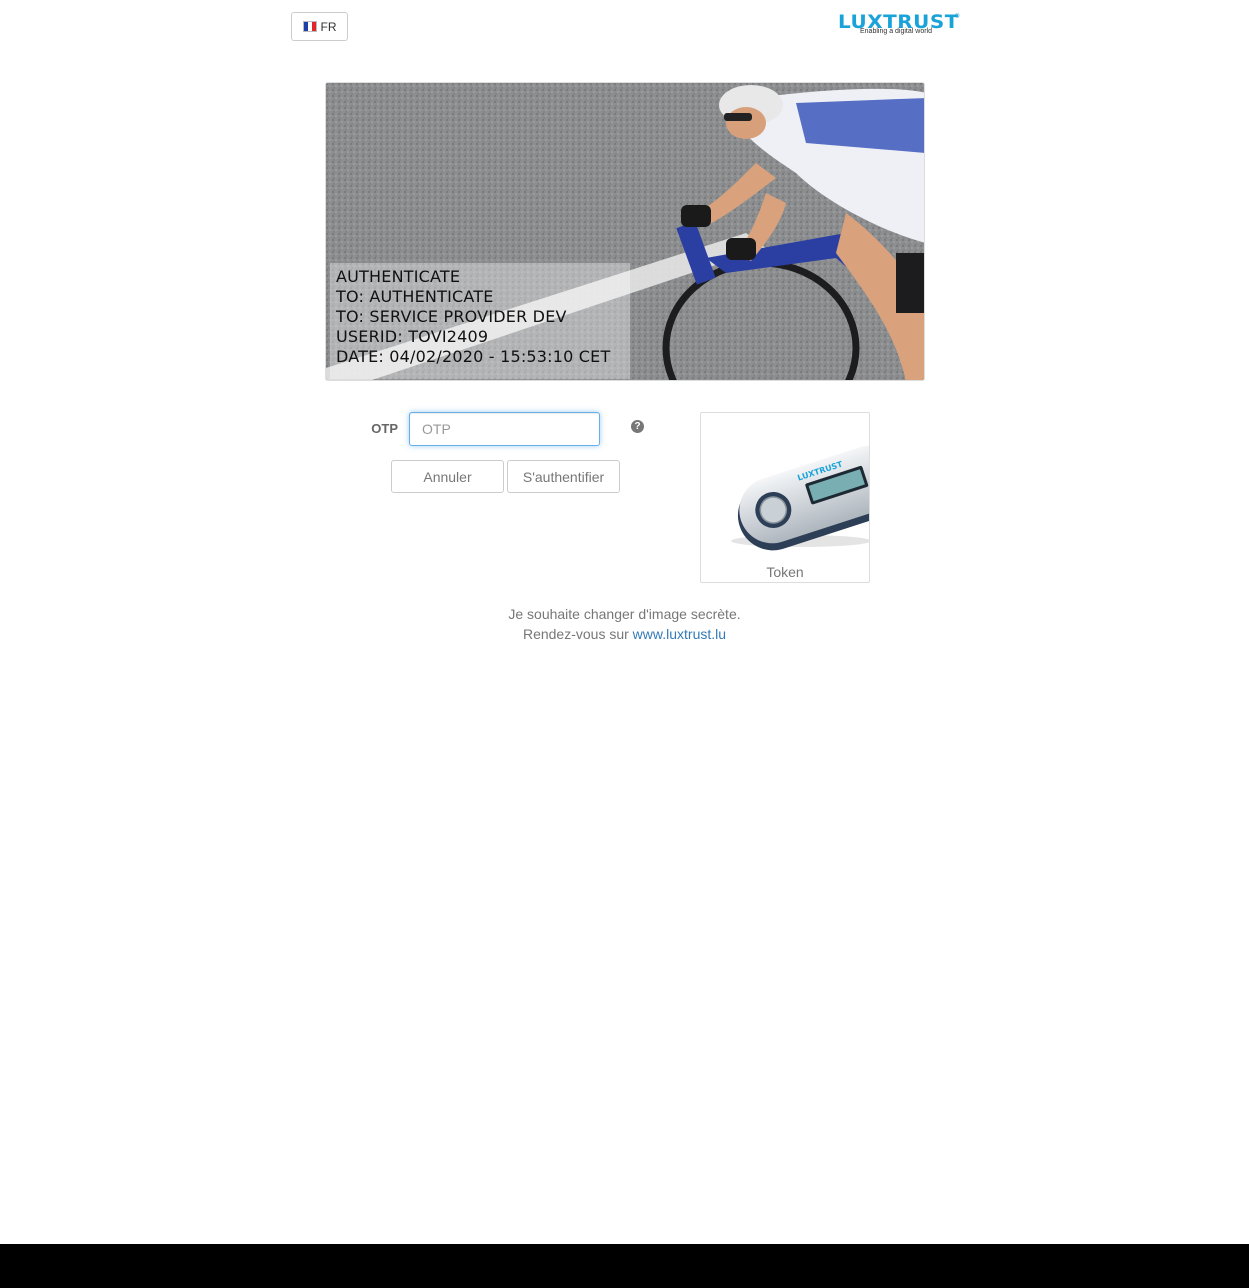 The height and width of the screenshot is (1288, 1249). I want to click on logo-registered-mark: ®, so click(957, 17).